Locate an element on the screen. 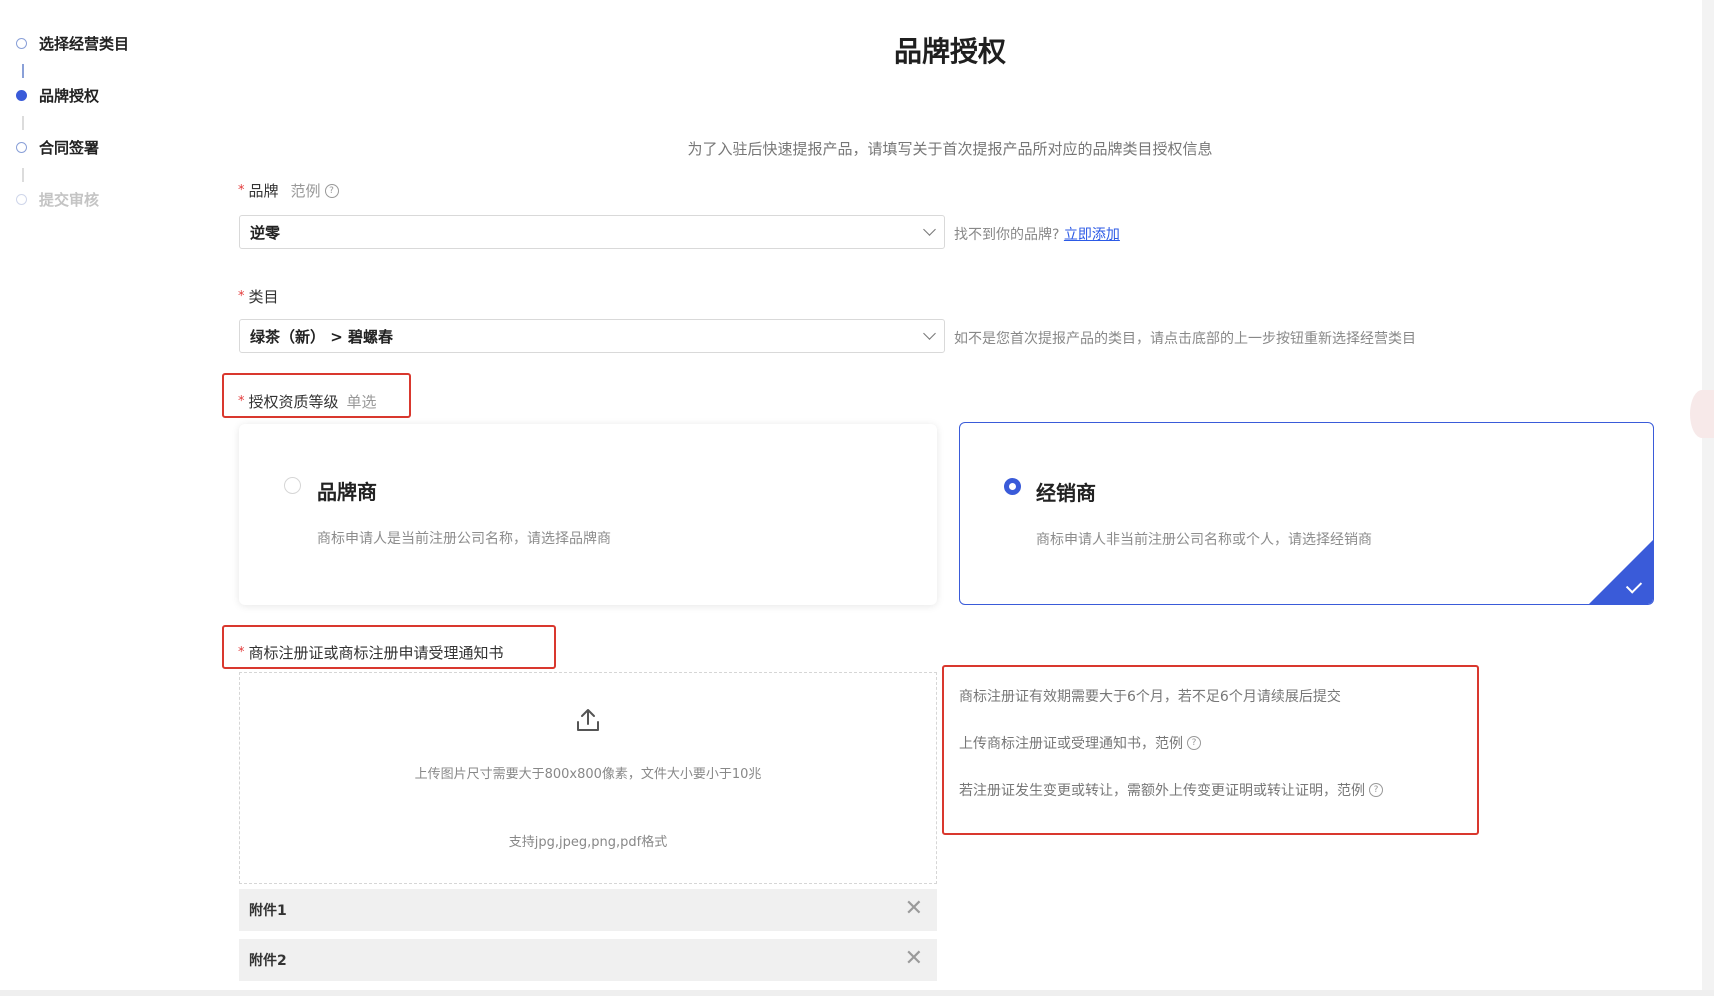  brand-field-label: * 品牌 范例 ? is located at coordinates (288, 190).